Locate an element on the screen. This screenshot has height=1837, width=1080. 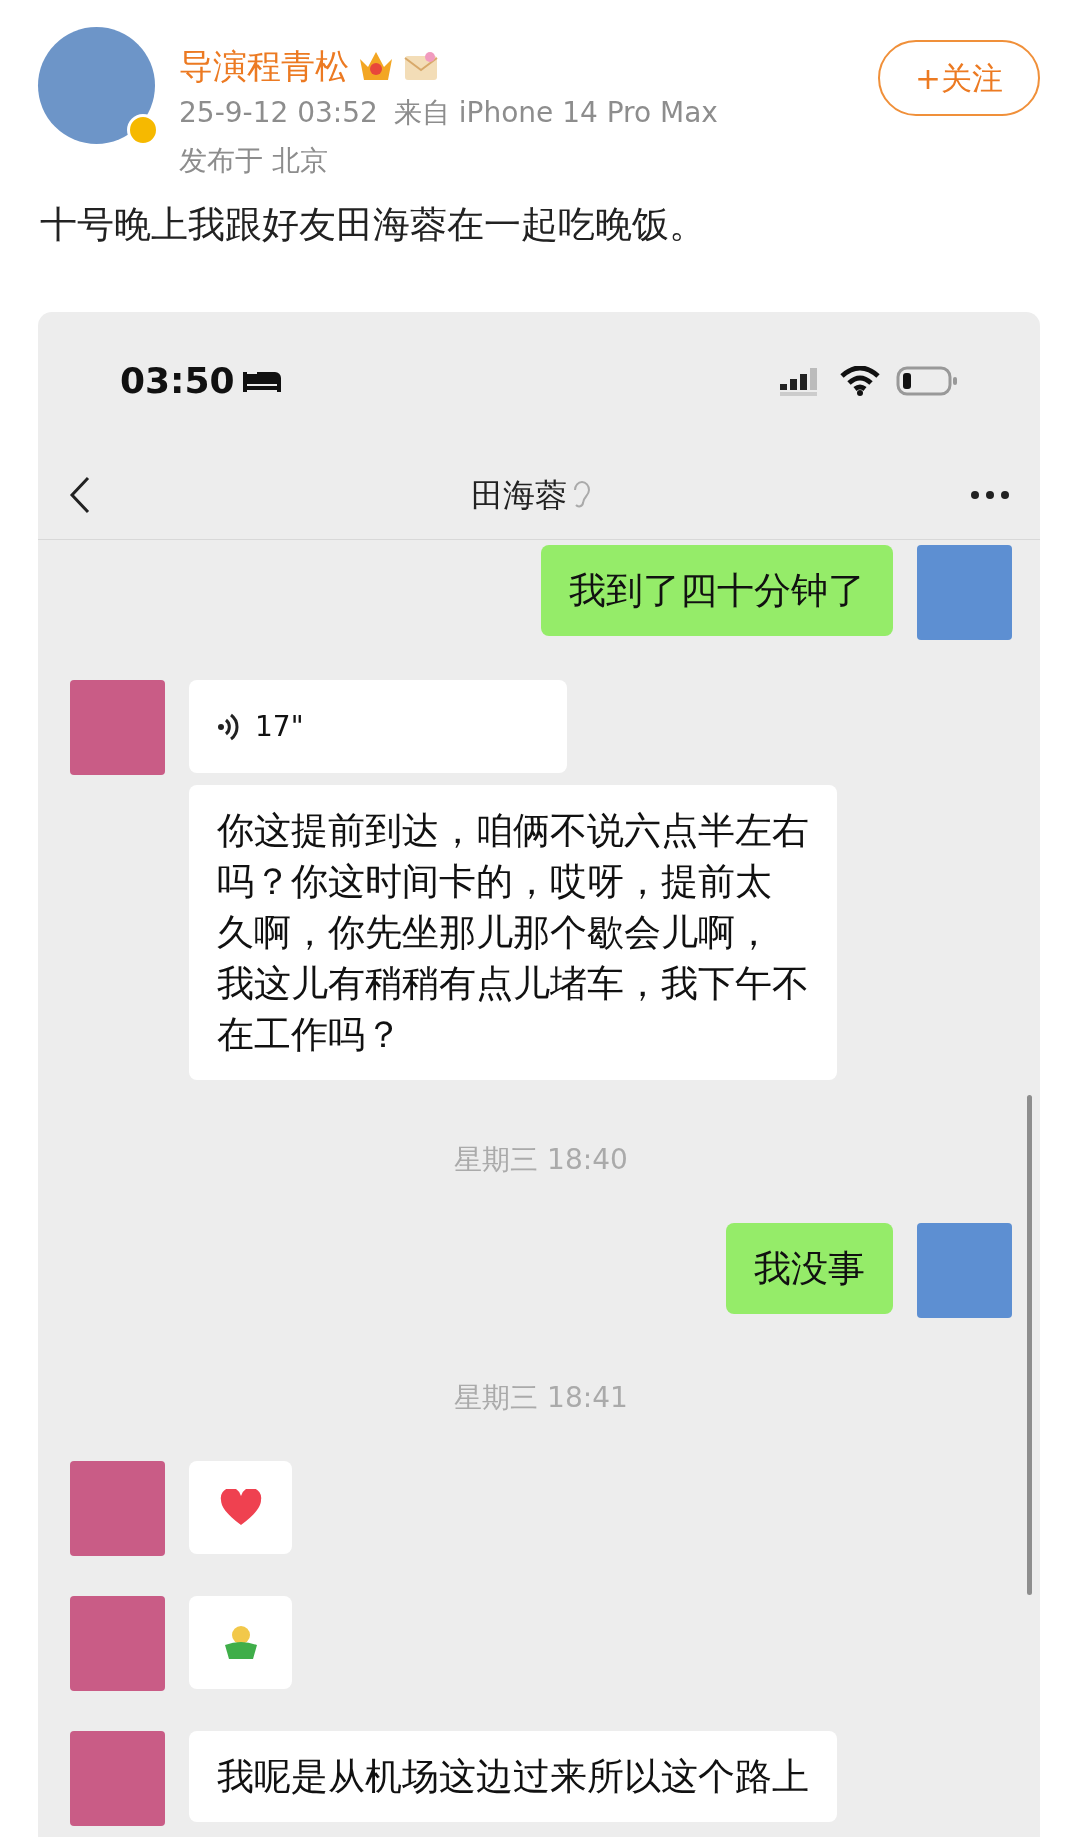
message-bubble: 我没事 is located at coordinates (809, 1268).